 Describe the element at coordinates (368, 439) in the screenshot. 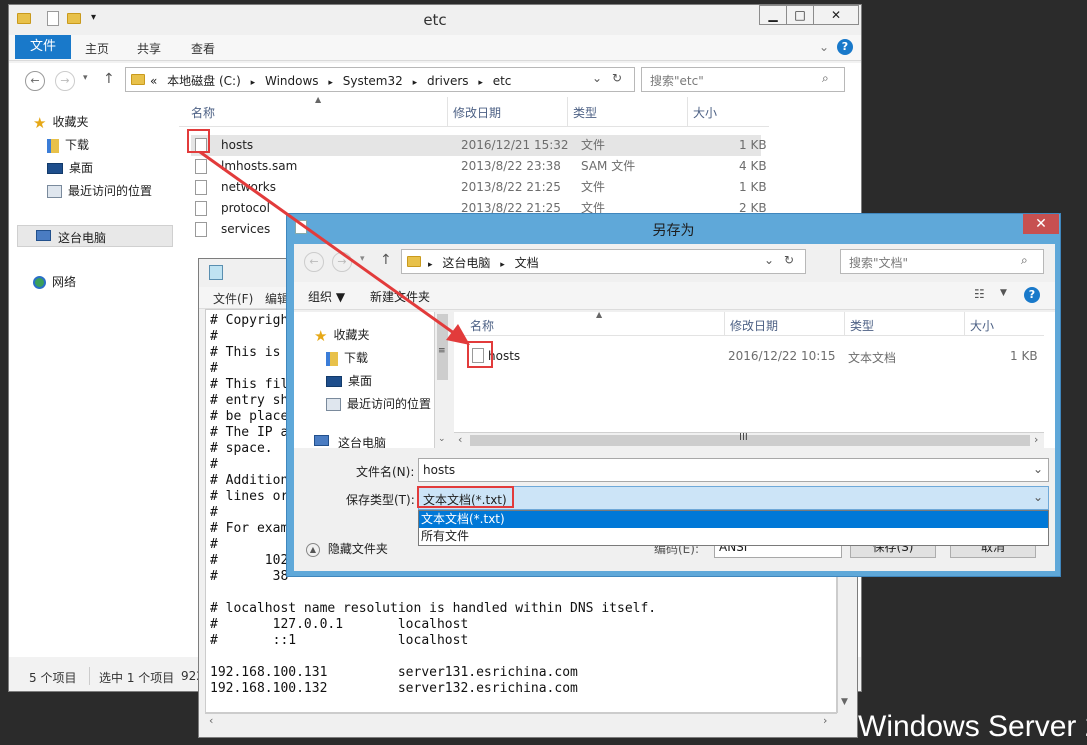

I see `nav-this-pc: 这台电脑` at that location.